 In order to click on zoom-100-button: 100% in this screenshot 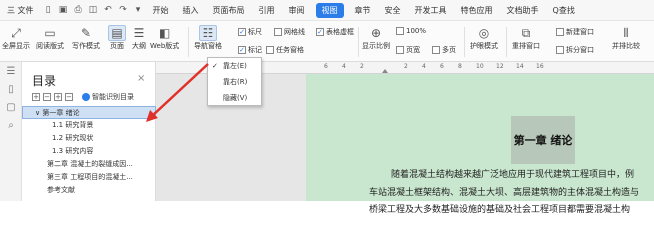, I will do `click(411, 31)`.